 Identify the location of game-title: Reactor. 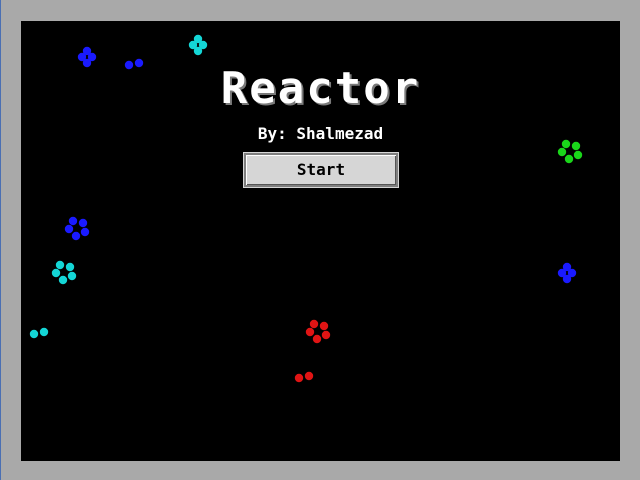
(320, 88).